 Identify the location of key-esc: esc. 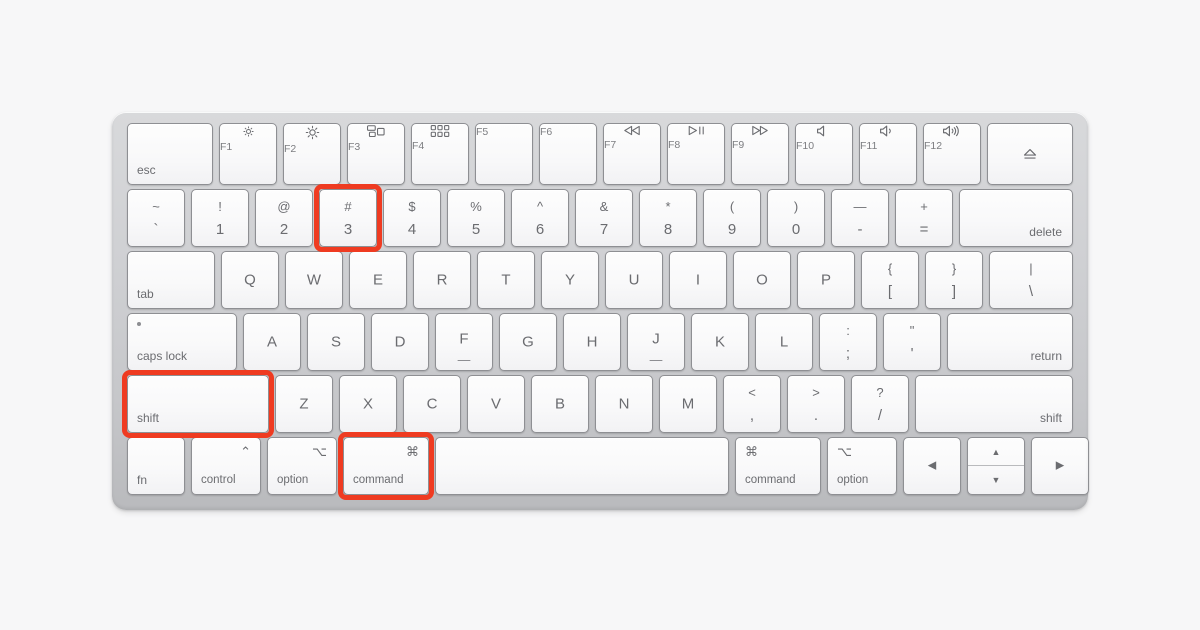
(170, 154).